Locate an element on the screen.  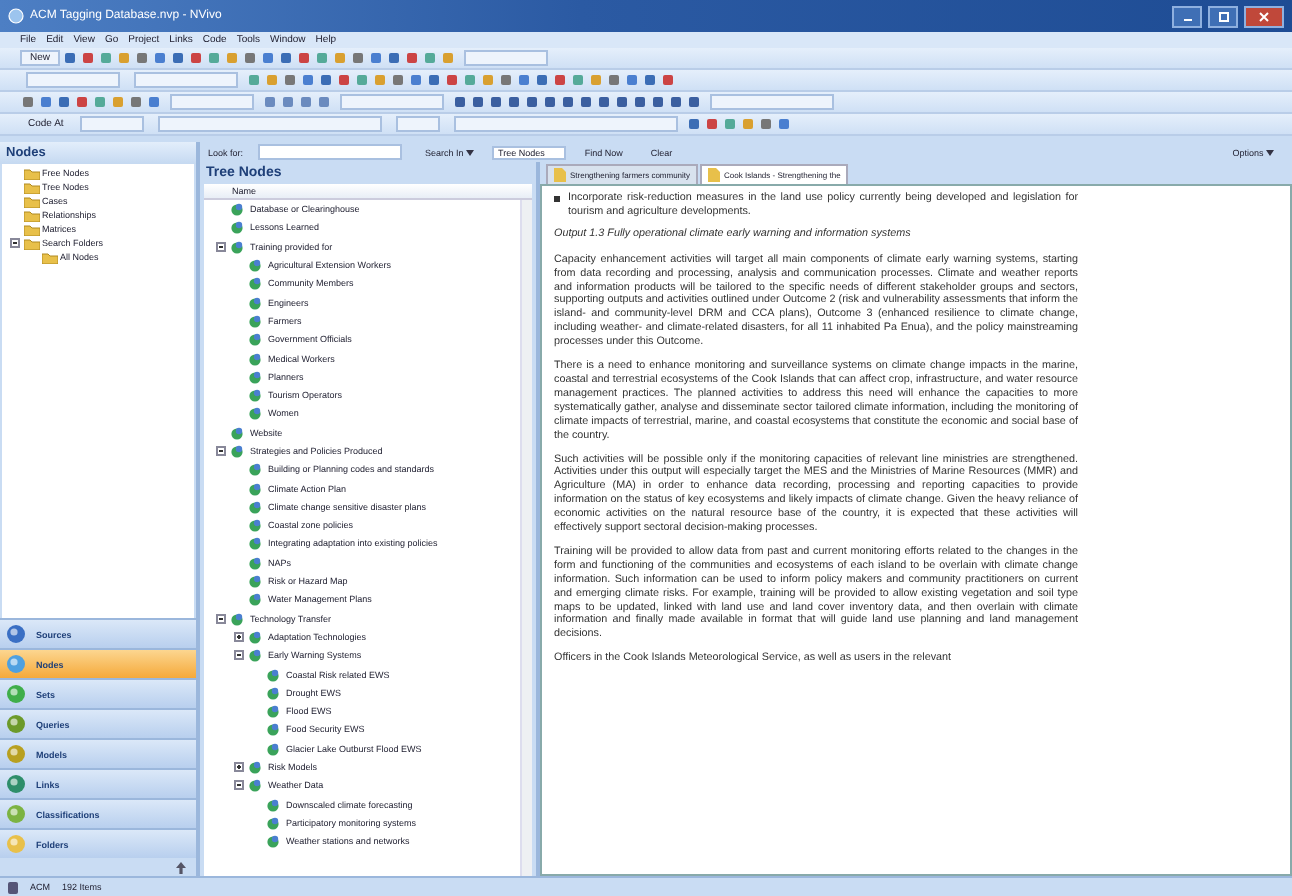
close-icon is located at coordinates (1264, 16).